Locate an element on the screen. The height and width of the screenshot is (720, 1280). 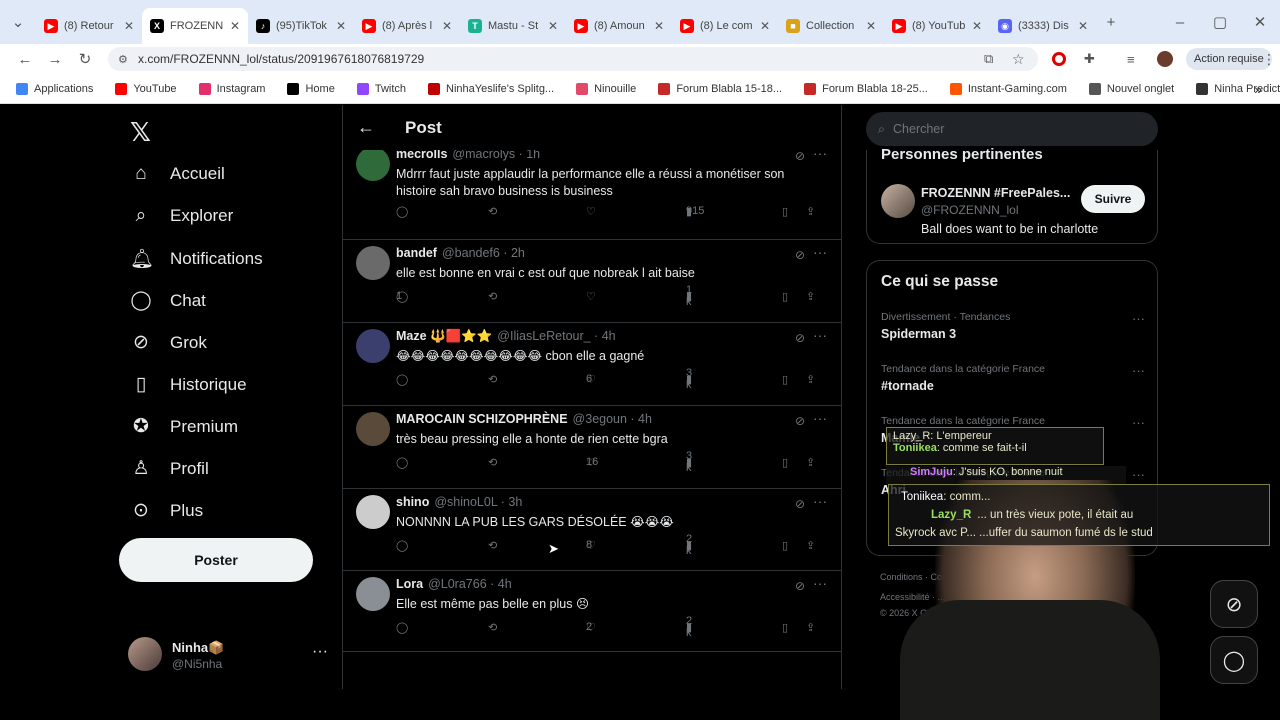
bookmark-item: Nouvel onglet is located at coordinates (1131, 88).